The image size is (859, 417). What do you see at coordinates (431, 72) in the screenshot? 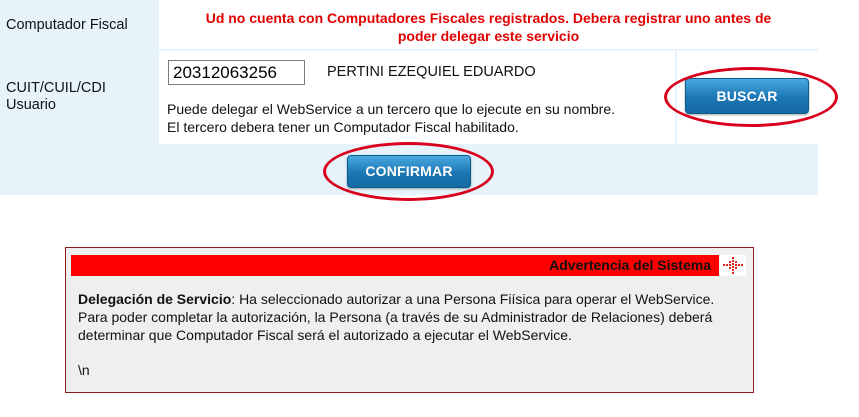
I see `user-name: PERTINI EZEQUIEL EDUARDO` at bounding box center [431, 72].